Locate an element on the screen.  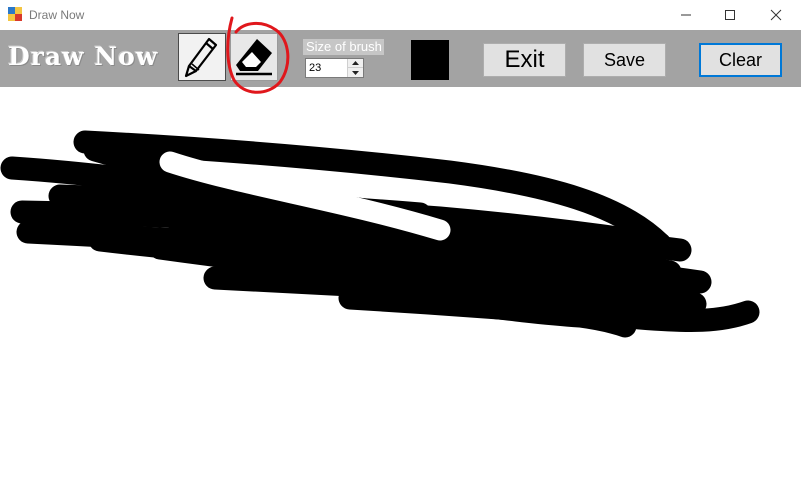
eraser-icon is located at coordinates (254, 57).